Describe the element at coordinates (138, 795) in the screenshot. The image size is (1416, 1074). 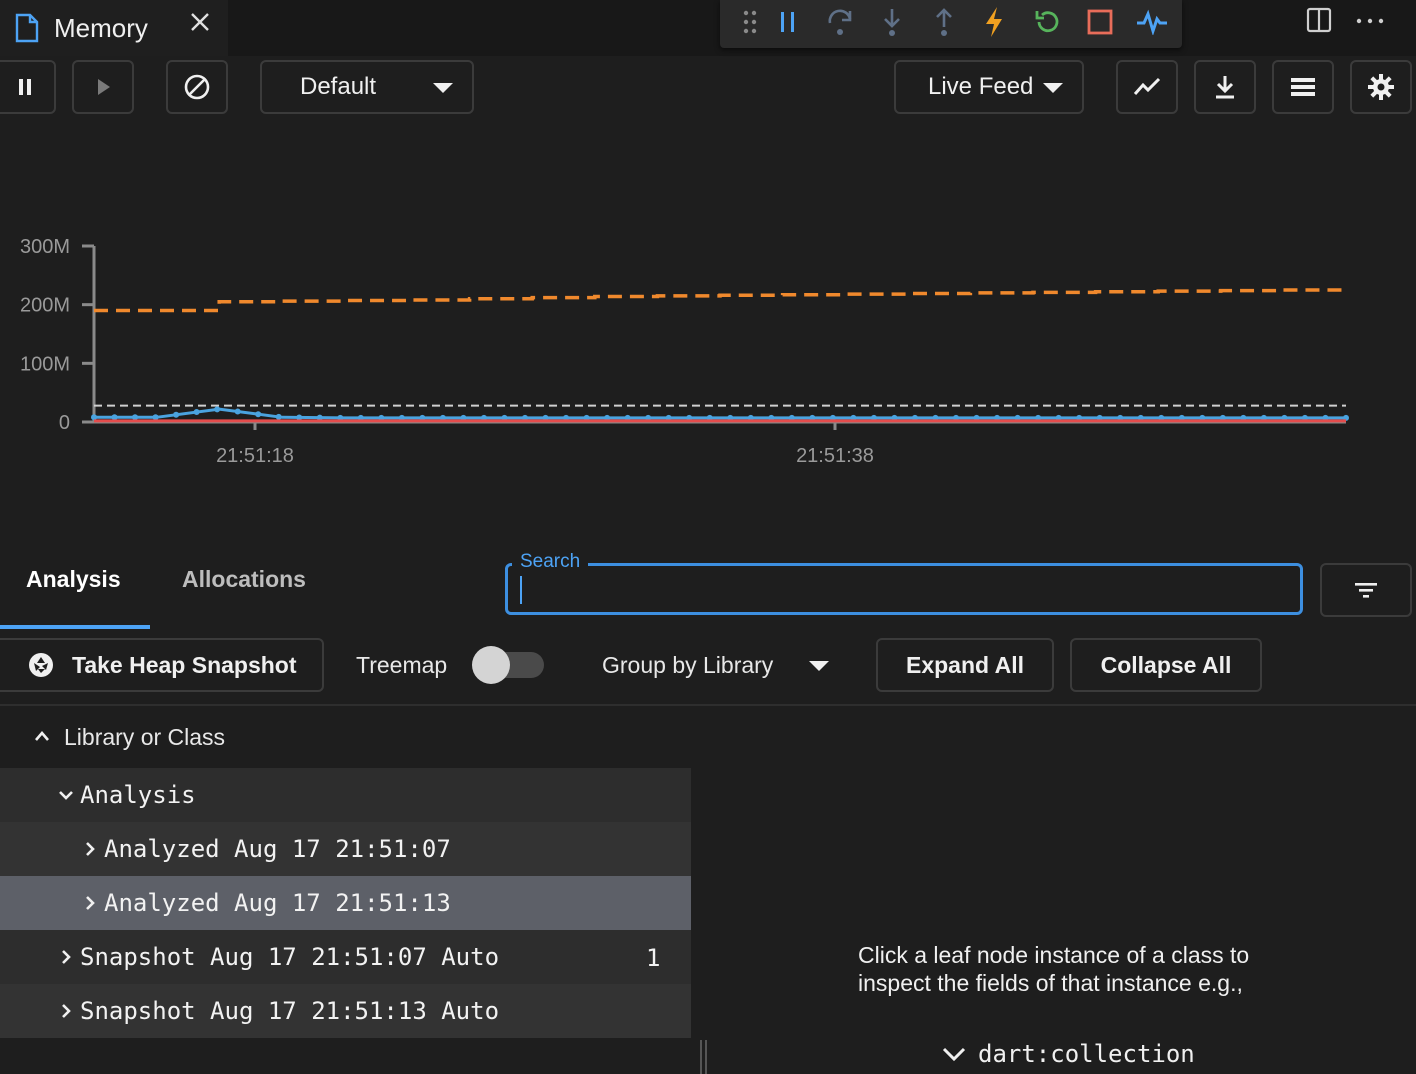
I see `tree-row-label: Analysis` at that location.